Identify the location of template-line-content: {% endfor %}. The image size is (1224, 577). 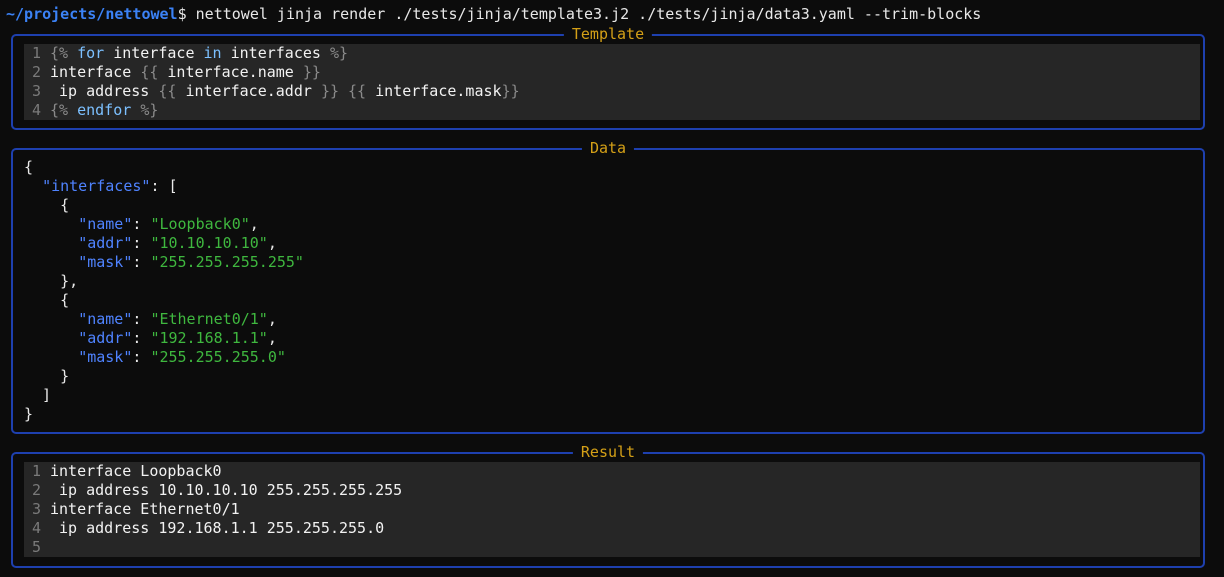
(104, 110).